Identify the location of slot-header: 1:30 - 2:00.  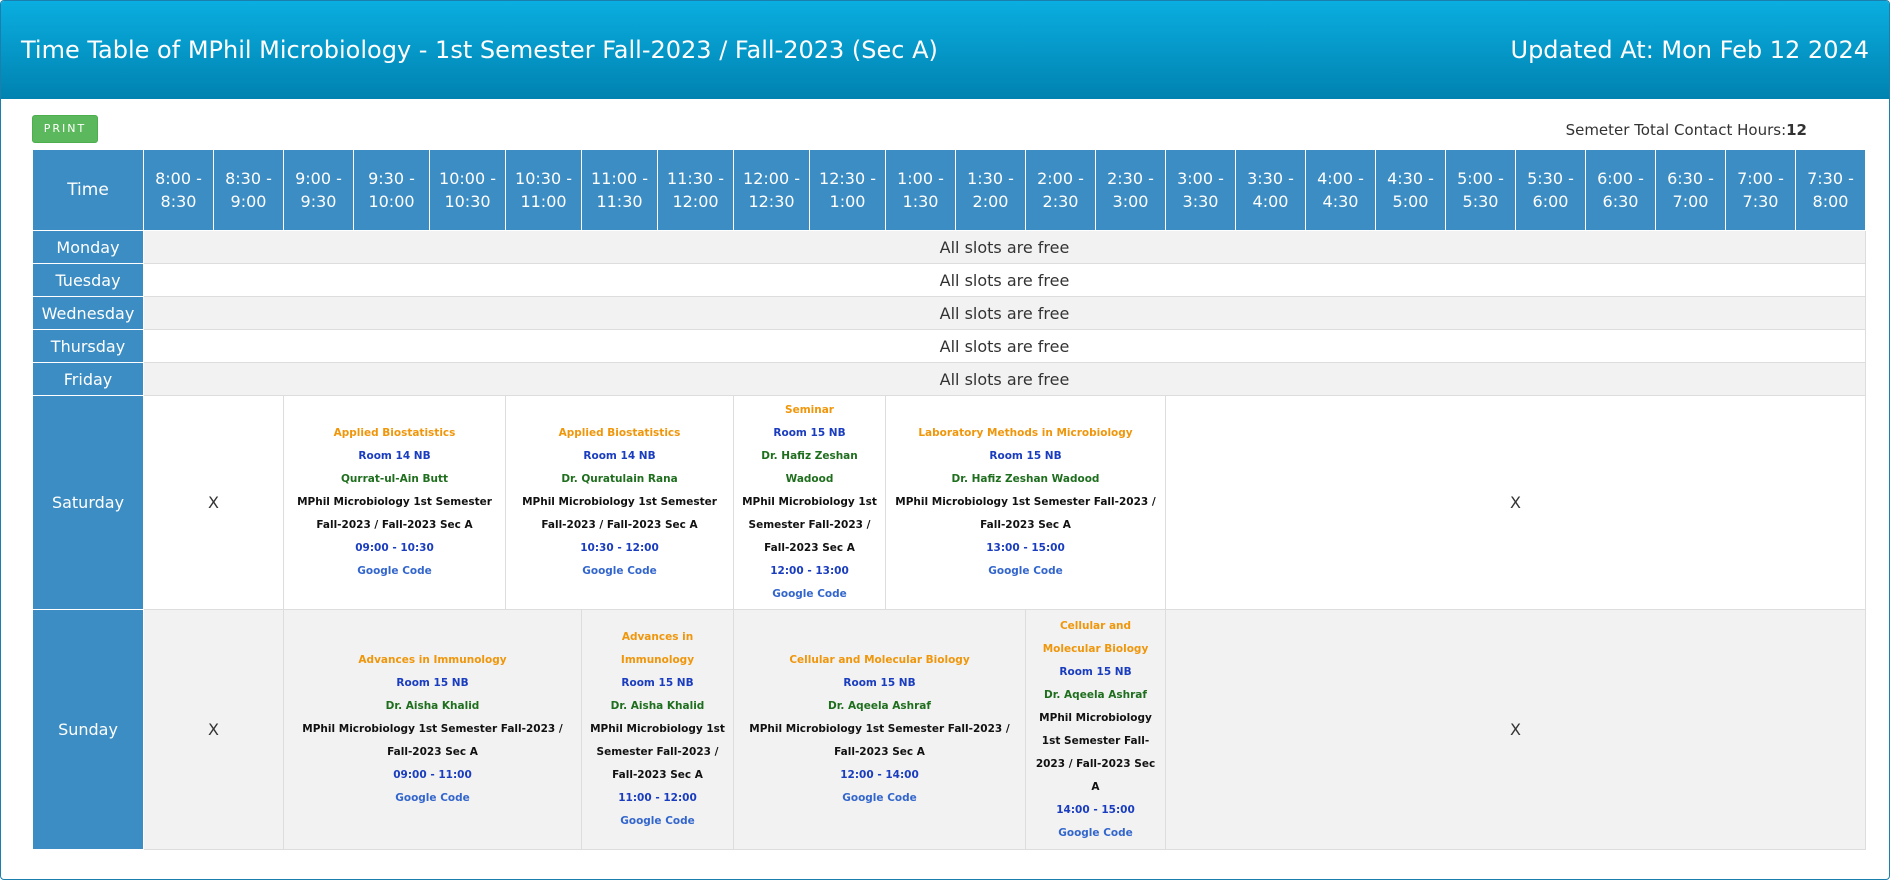
(990, 190).